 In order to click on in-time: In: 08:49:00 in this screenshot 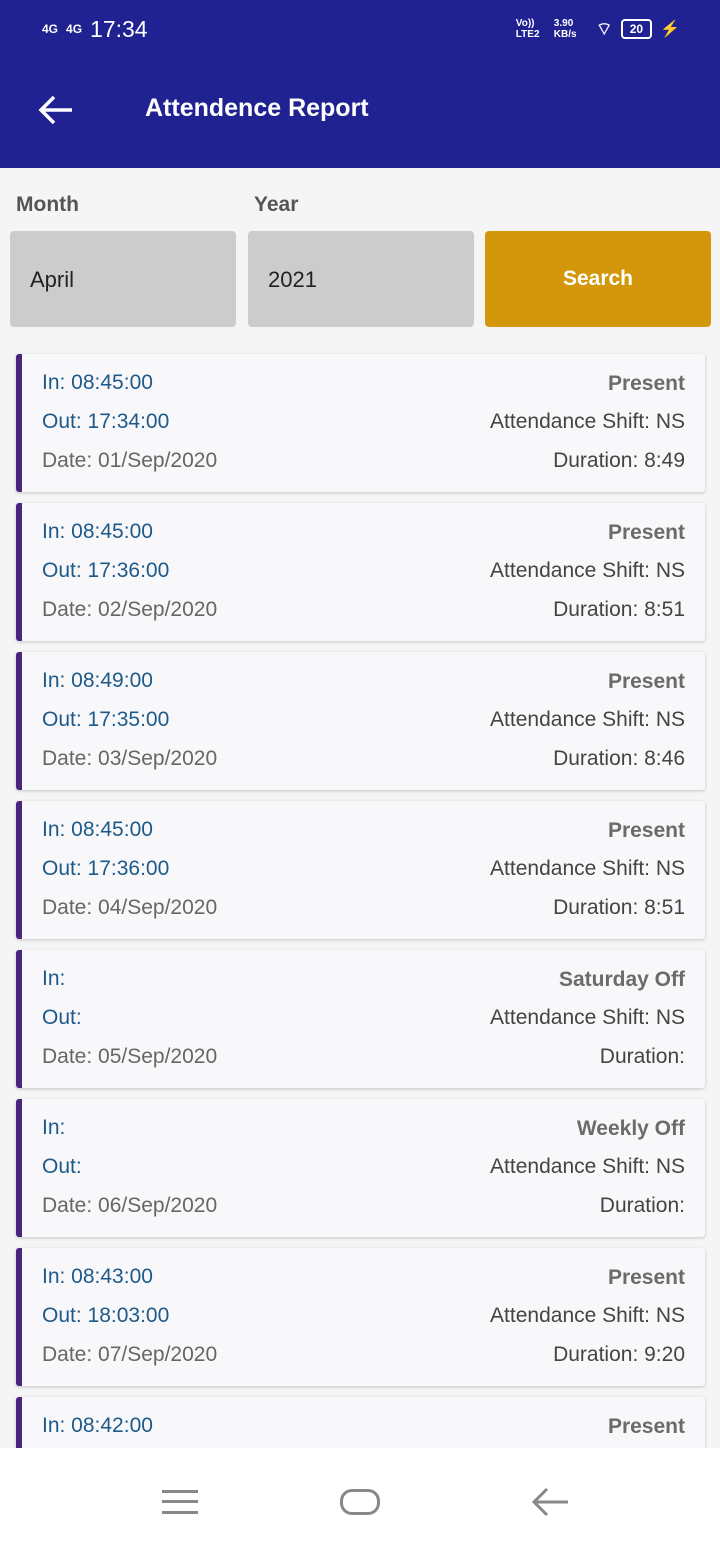, I will do `click(97, 680)`.